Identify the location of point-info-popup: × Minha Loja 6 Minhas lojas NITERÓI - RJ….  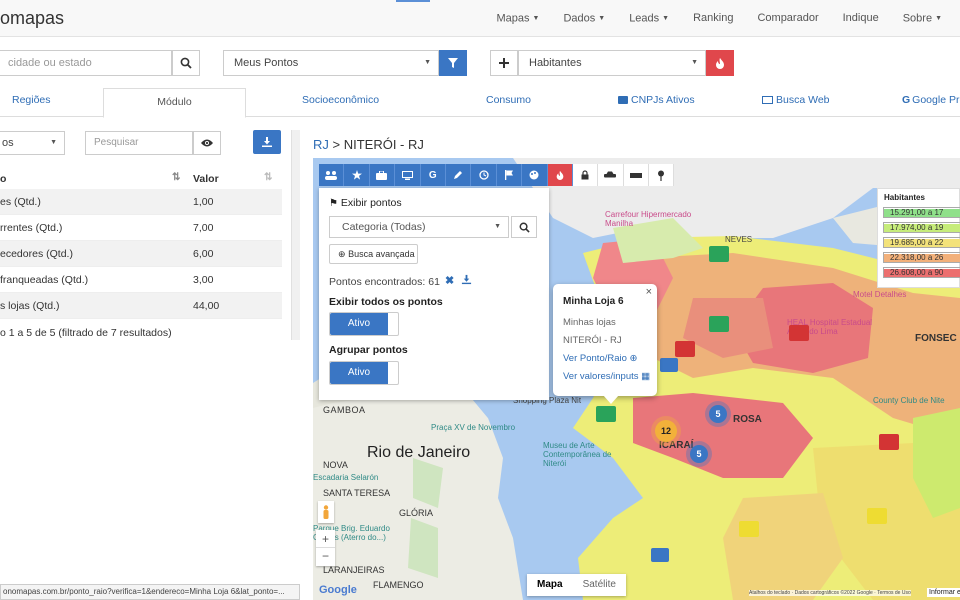
(605, 340).